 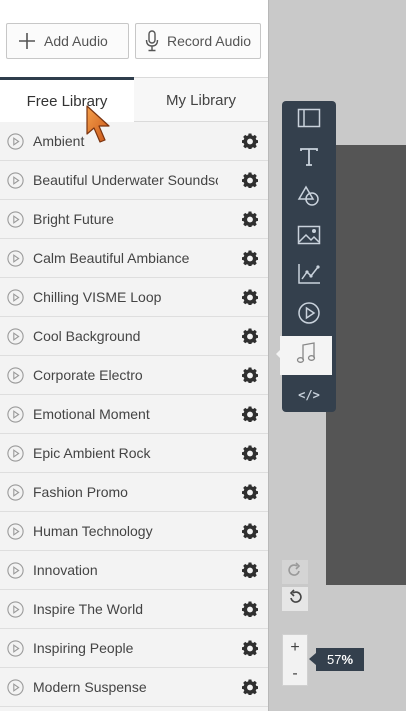 What do you see at coordinates (111, 258) in the screenshot?
I see `track-name: Calm Beautiful Ambiance` at bounding box center [111, 258].